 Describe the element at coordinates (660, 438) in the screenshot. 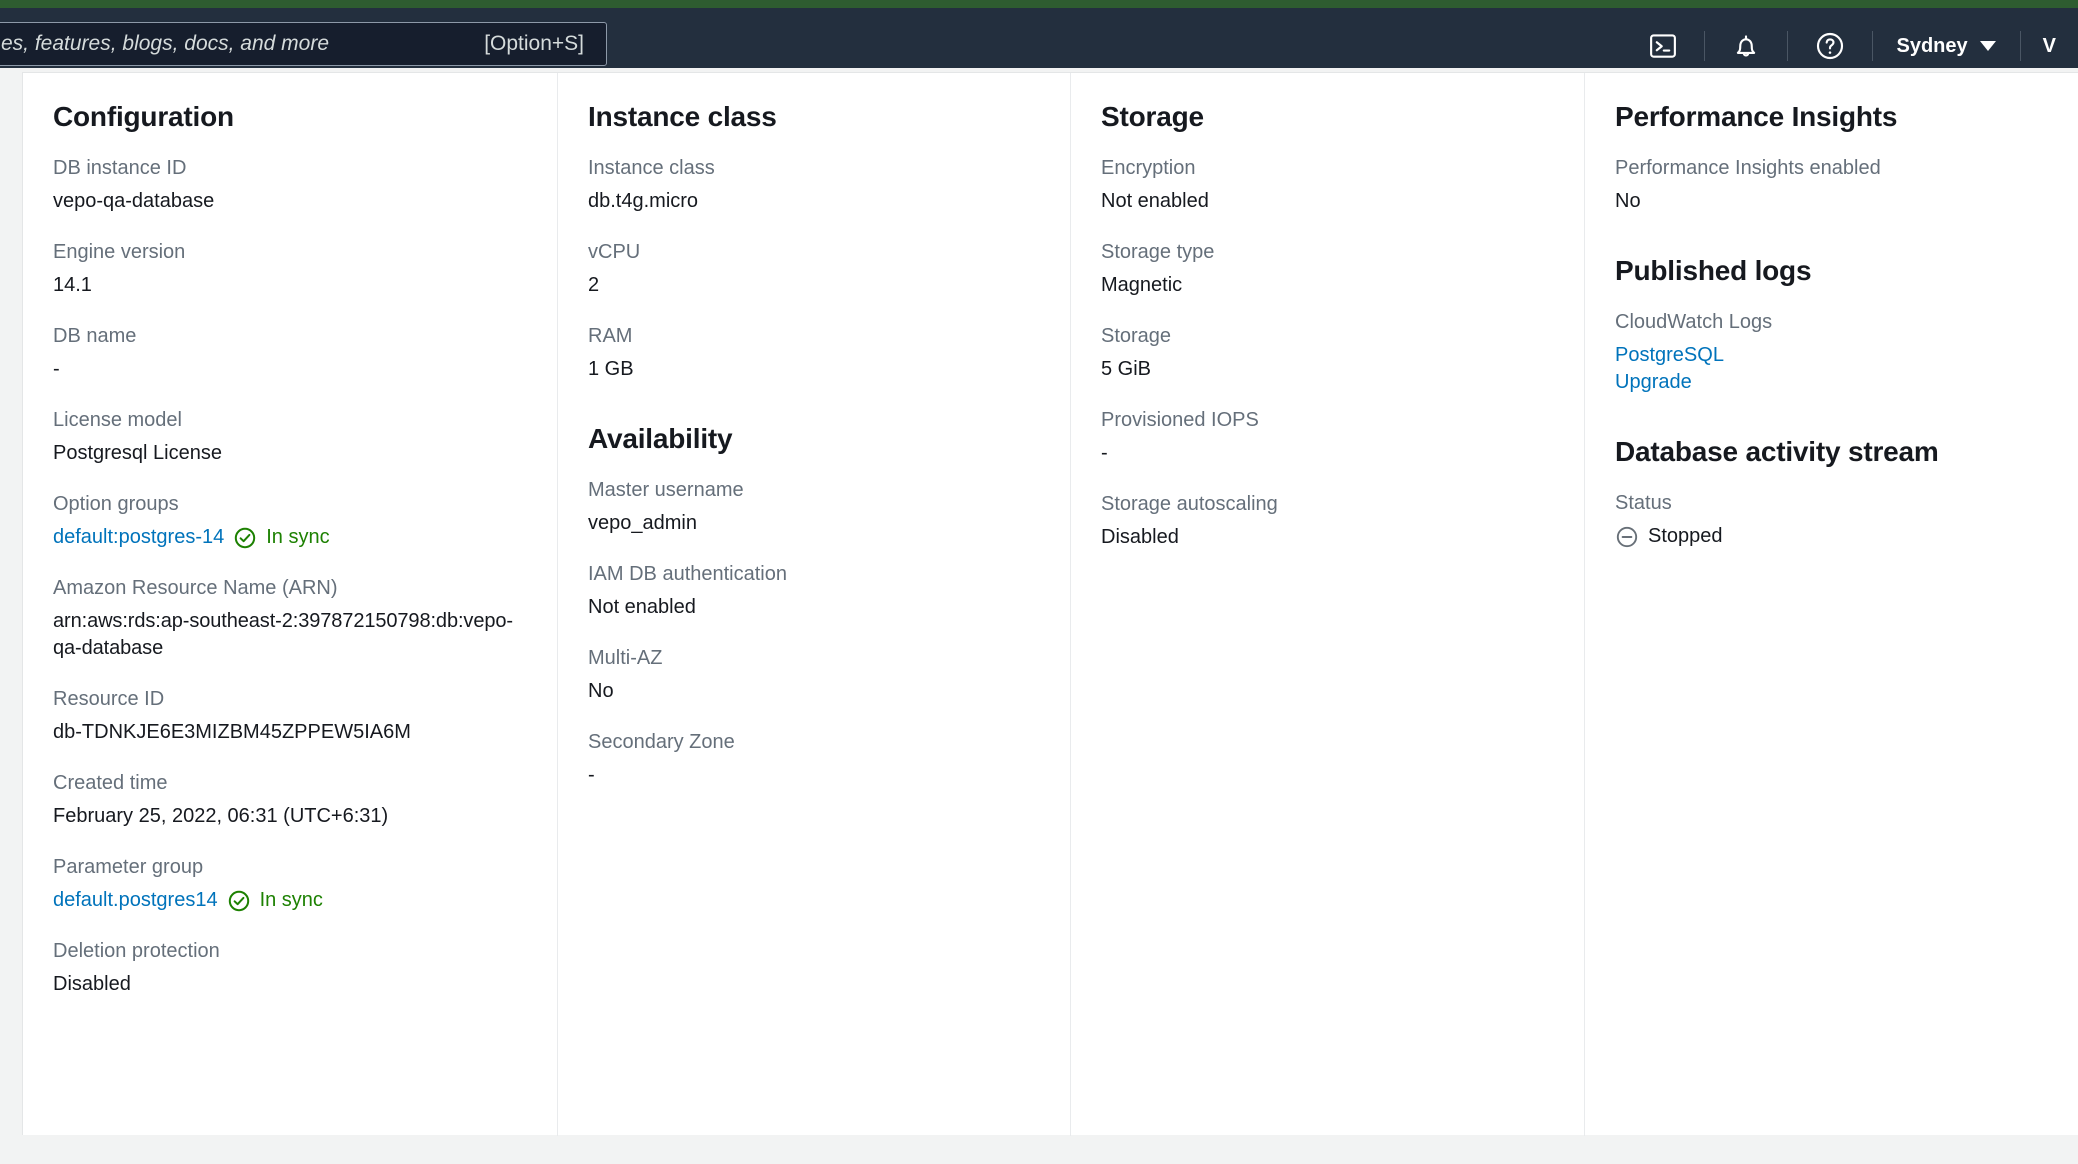

I see `availability-heading: Availability` at that location.